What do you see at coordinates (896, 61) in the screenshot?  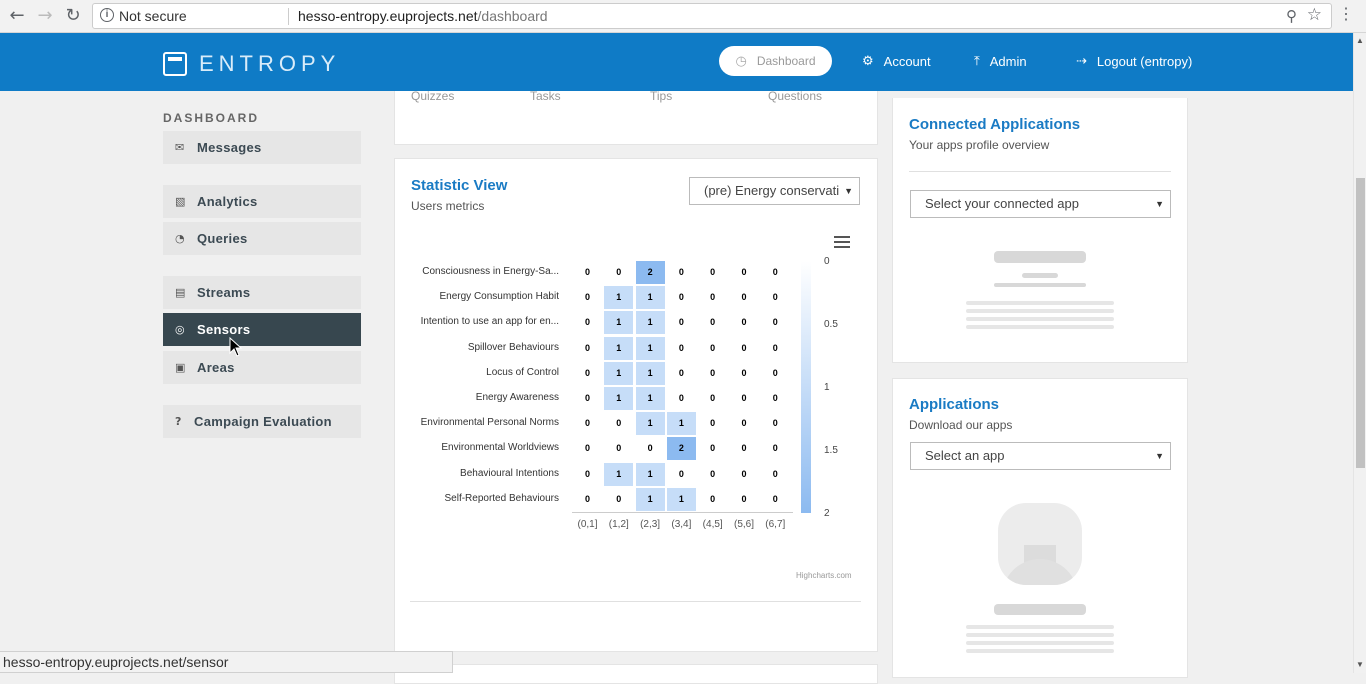 I see `nav-account-link: ⚙ Account` at bounding box center [896, 61].